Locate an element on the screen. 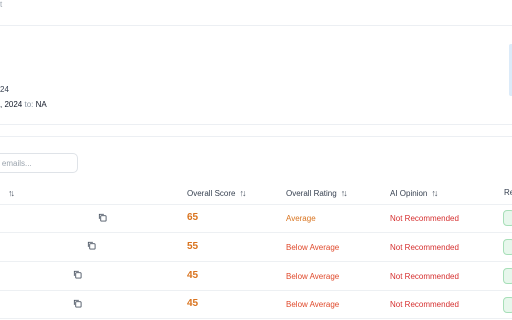 Image resolution: width=512 pixels, height=320 pixels. column-header-overall-score: Overall Score ↑↓ is located at coordinates (216, 193).